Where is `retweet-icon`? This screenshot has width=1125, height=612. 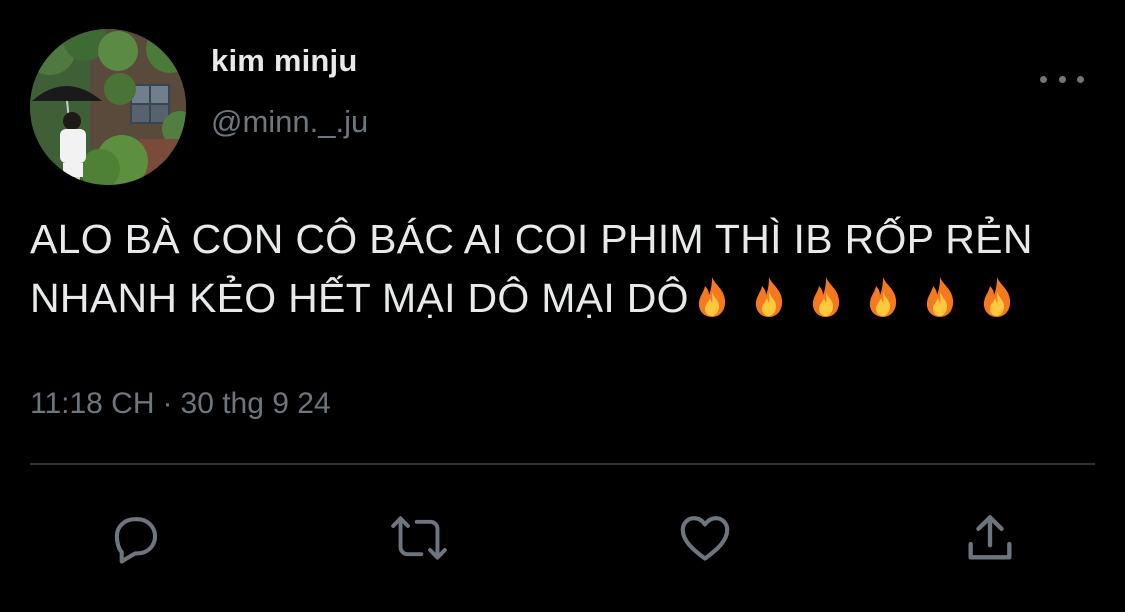 retweet-icon is located at coordinates (419, 538).